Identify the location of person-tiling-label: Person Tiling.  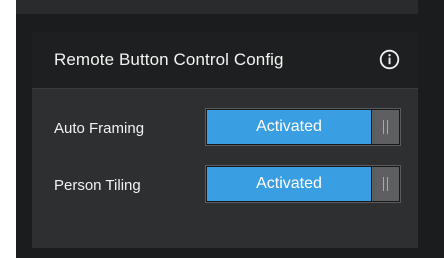
(97, 185).